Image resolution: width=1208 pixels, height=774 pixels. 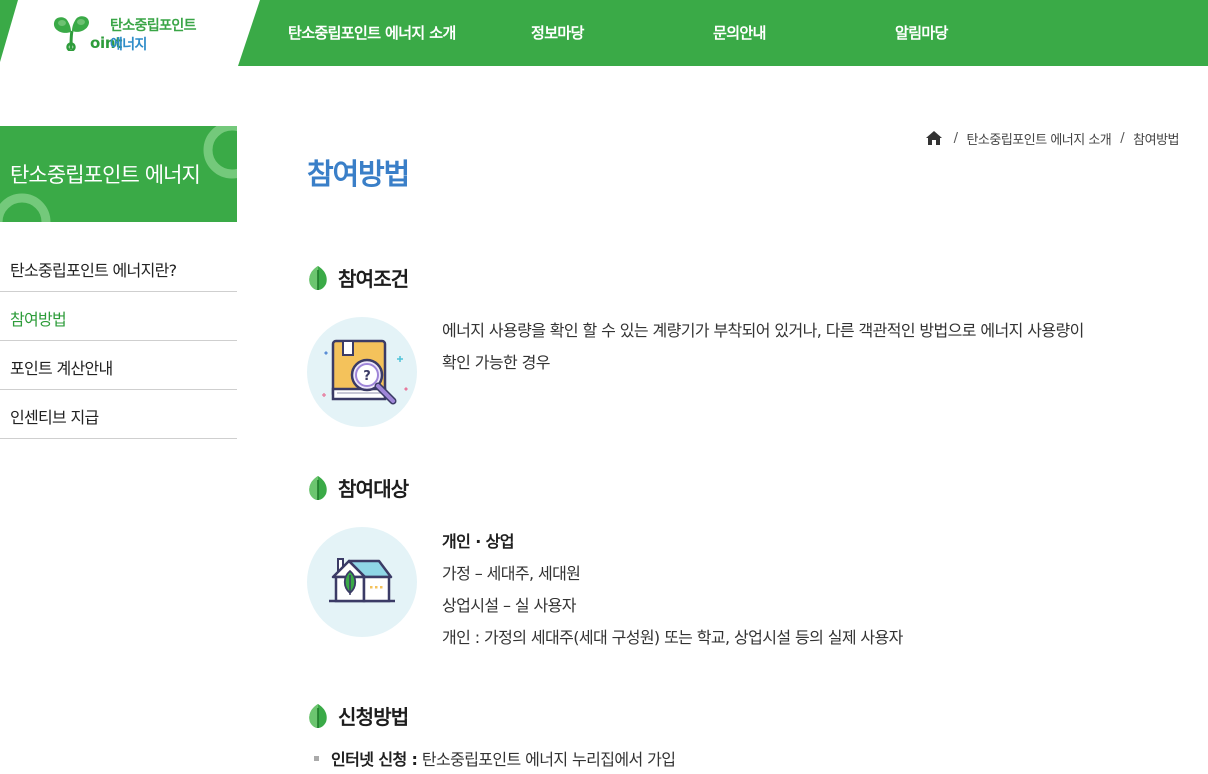 What do you see at coordinates (153, 26) in the screenshot?
I see `logo-title-line1: 탄소중립포인트` at bounding box center [153, 26].